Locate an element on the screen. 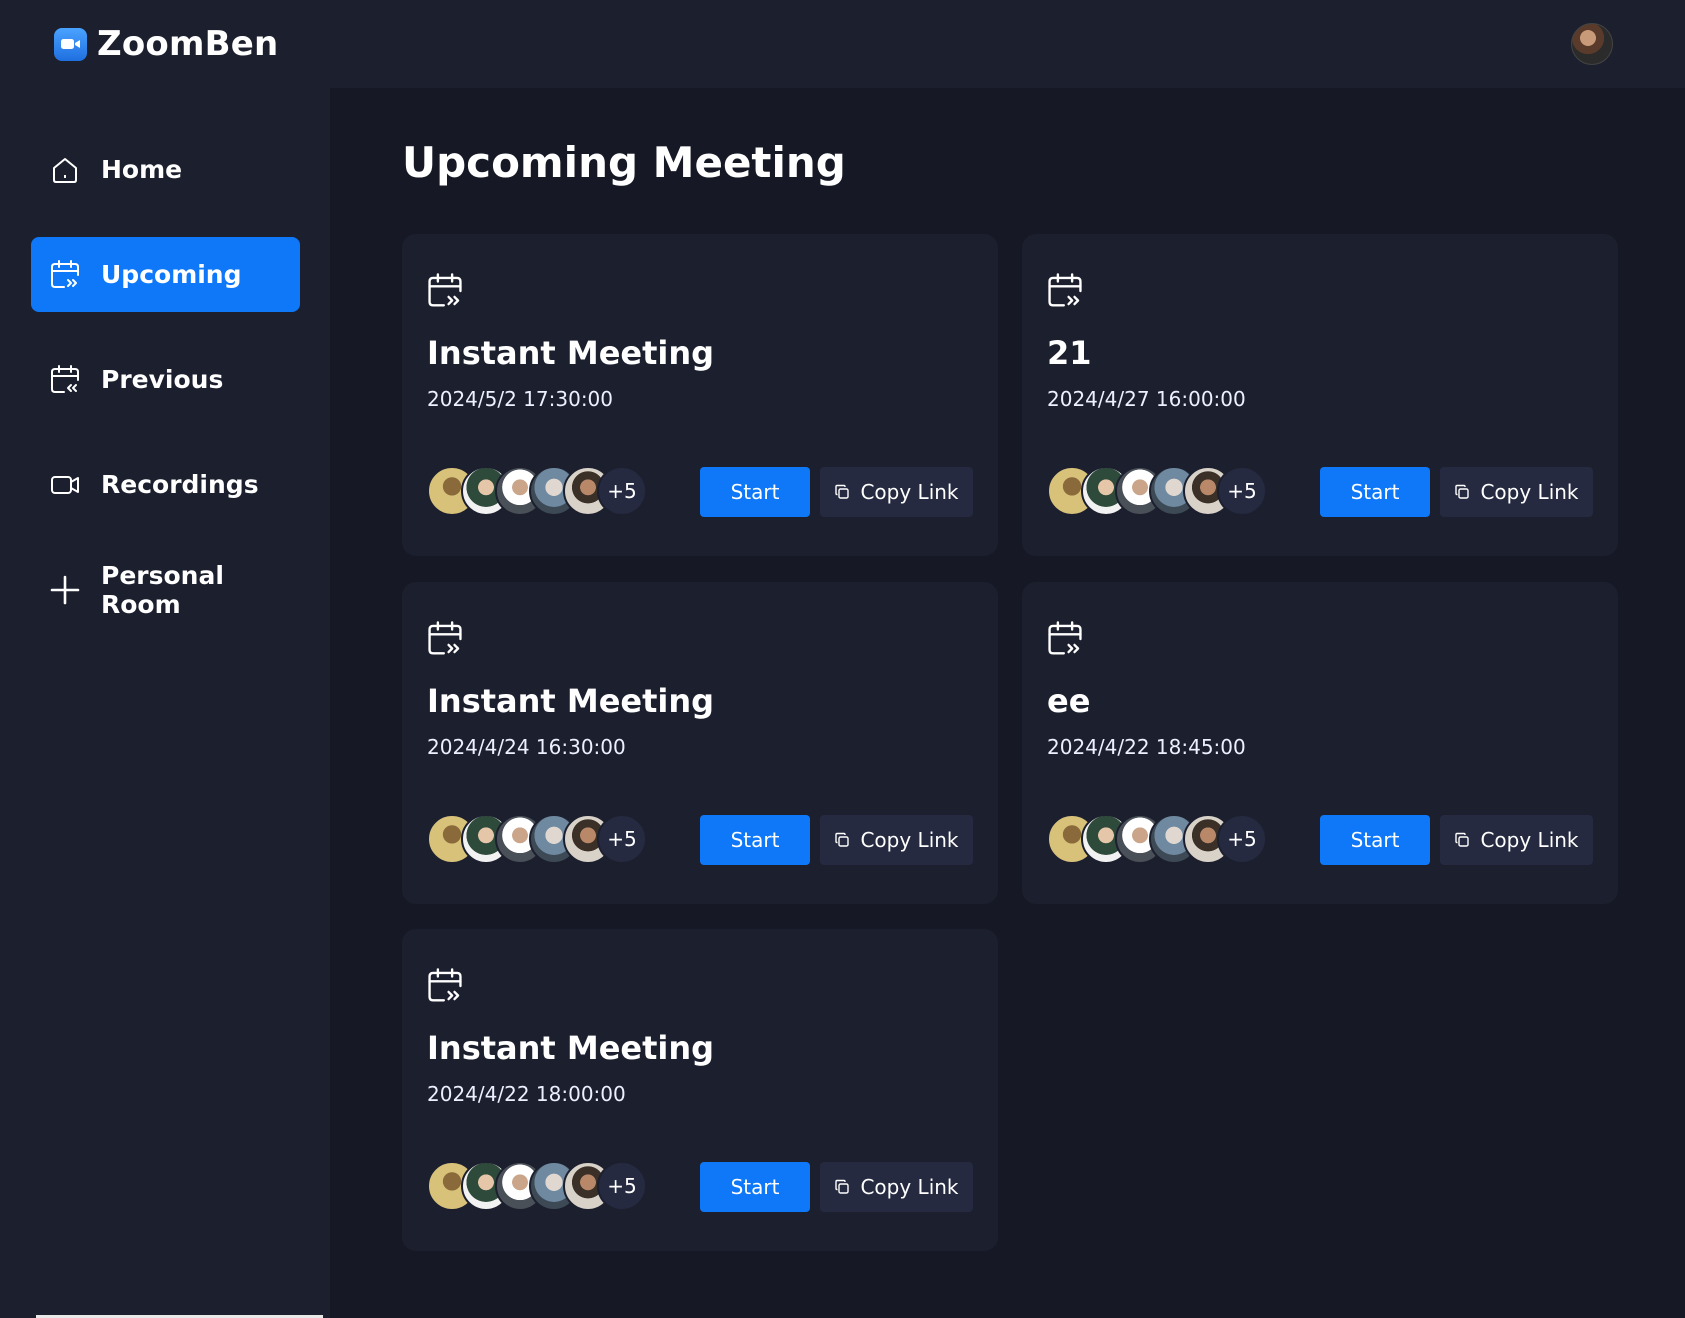  sidebar-item-personal-room: Personal Room is located at coordinates (165, 589).